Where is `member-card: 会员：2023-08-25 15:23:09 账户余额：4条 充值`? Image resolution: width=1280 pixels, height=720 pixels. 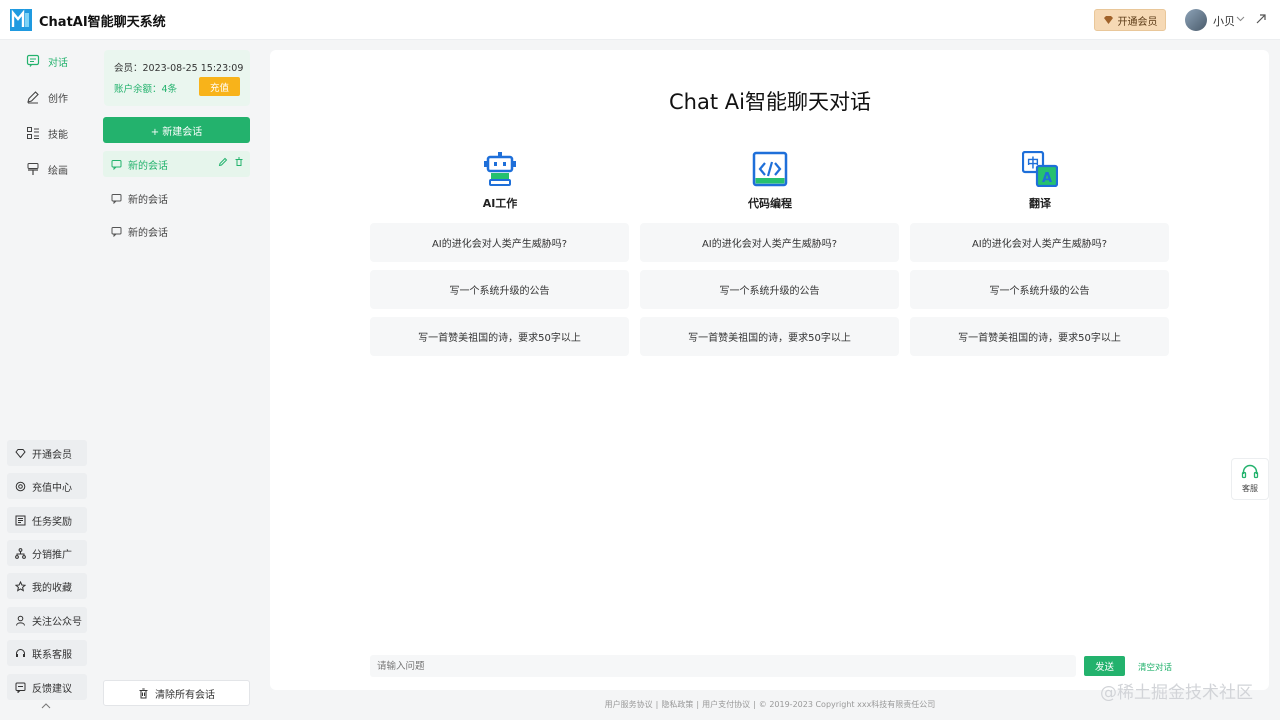
member-card: 会员：2023-08-25 15:23:09 账户余额：4条 充值 is located at coordinates (177, 78).